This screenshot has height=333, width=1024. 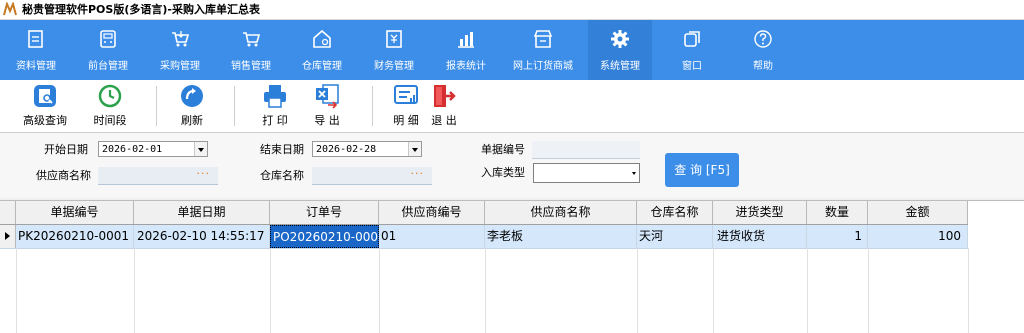 What do you see at coordinates (324, 236) in the screenshot?
I see `order-no-cell: PO20260210-0001` at bounding box center [324, 236].